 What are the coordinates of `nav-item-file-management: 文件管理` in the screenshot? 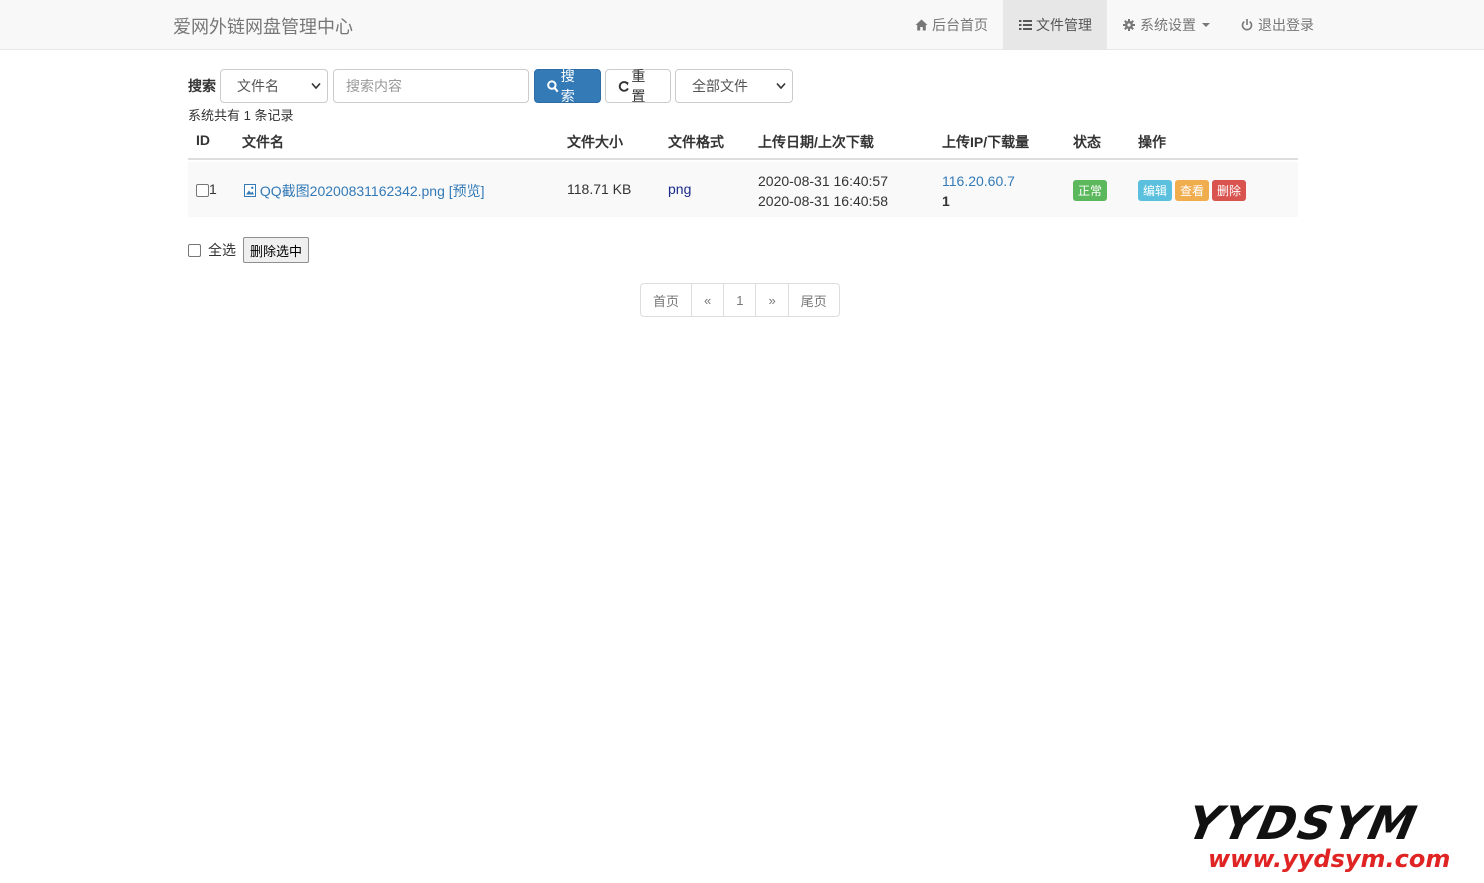 It's located at (1055, 24).